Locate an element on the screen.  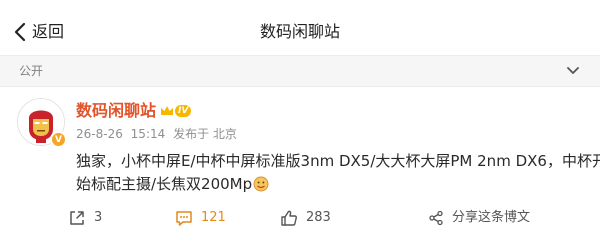
content-line-wrap: 始标配主摄/长焦双200Mp is located at coordinates (332, 184).